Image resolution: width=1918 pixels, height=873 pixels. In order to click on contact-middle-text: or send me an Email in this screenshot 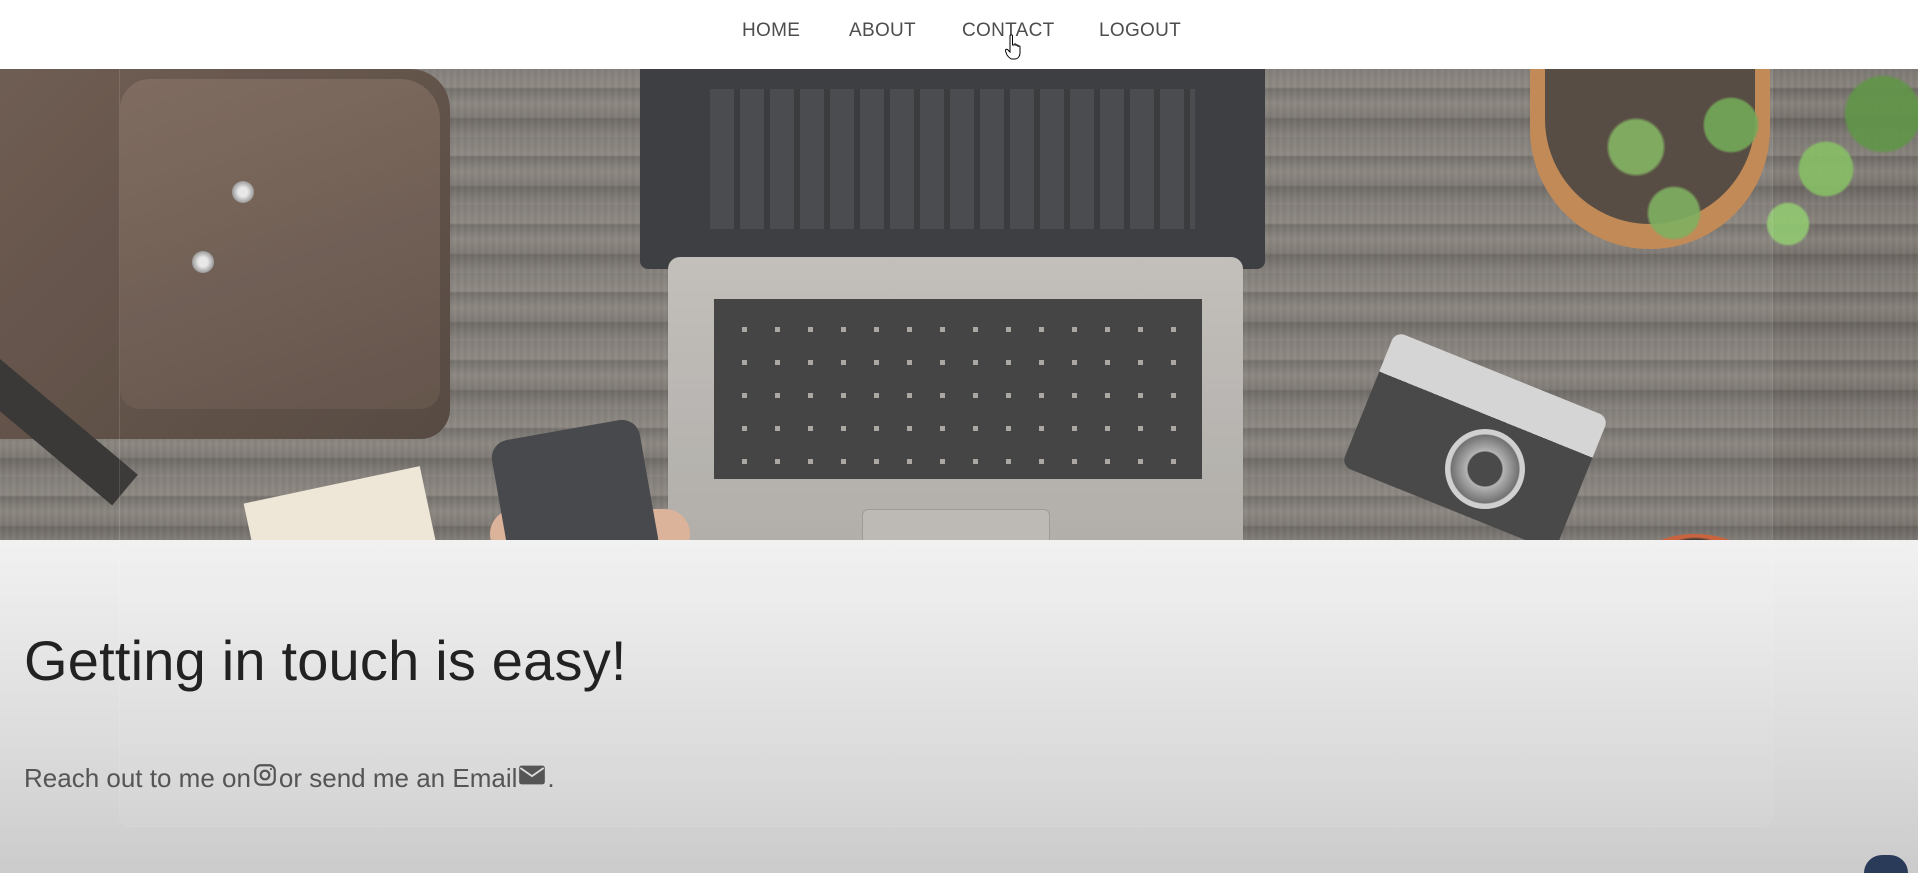, I will do `click(398, 778)`.